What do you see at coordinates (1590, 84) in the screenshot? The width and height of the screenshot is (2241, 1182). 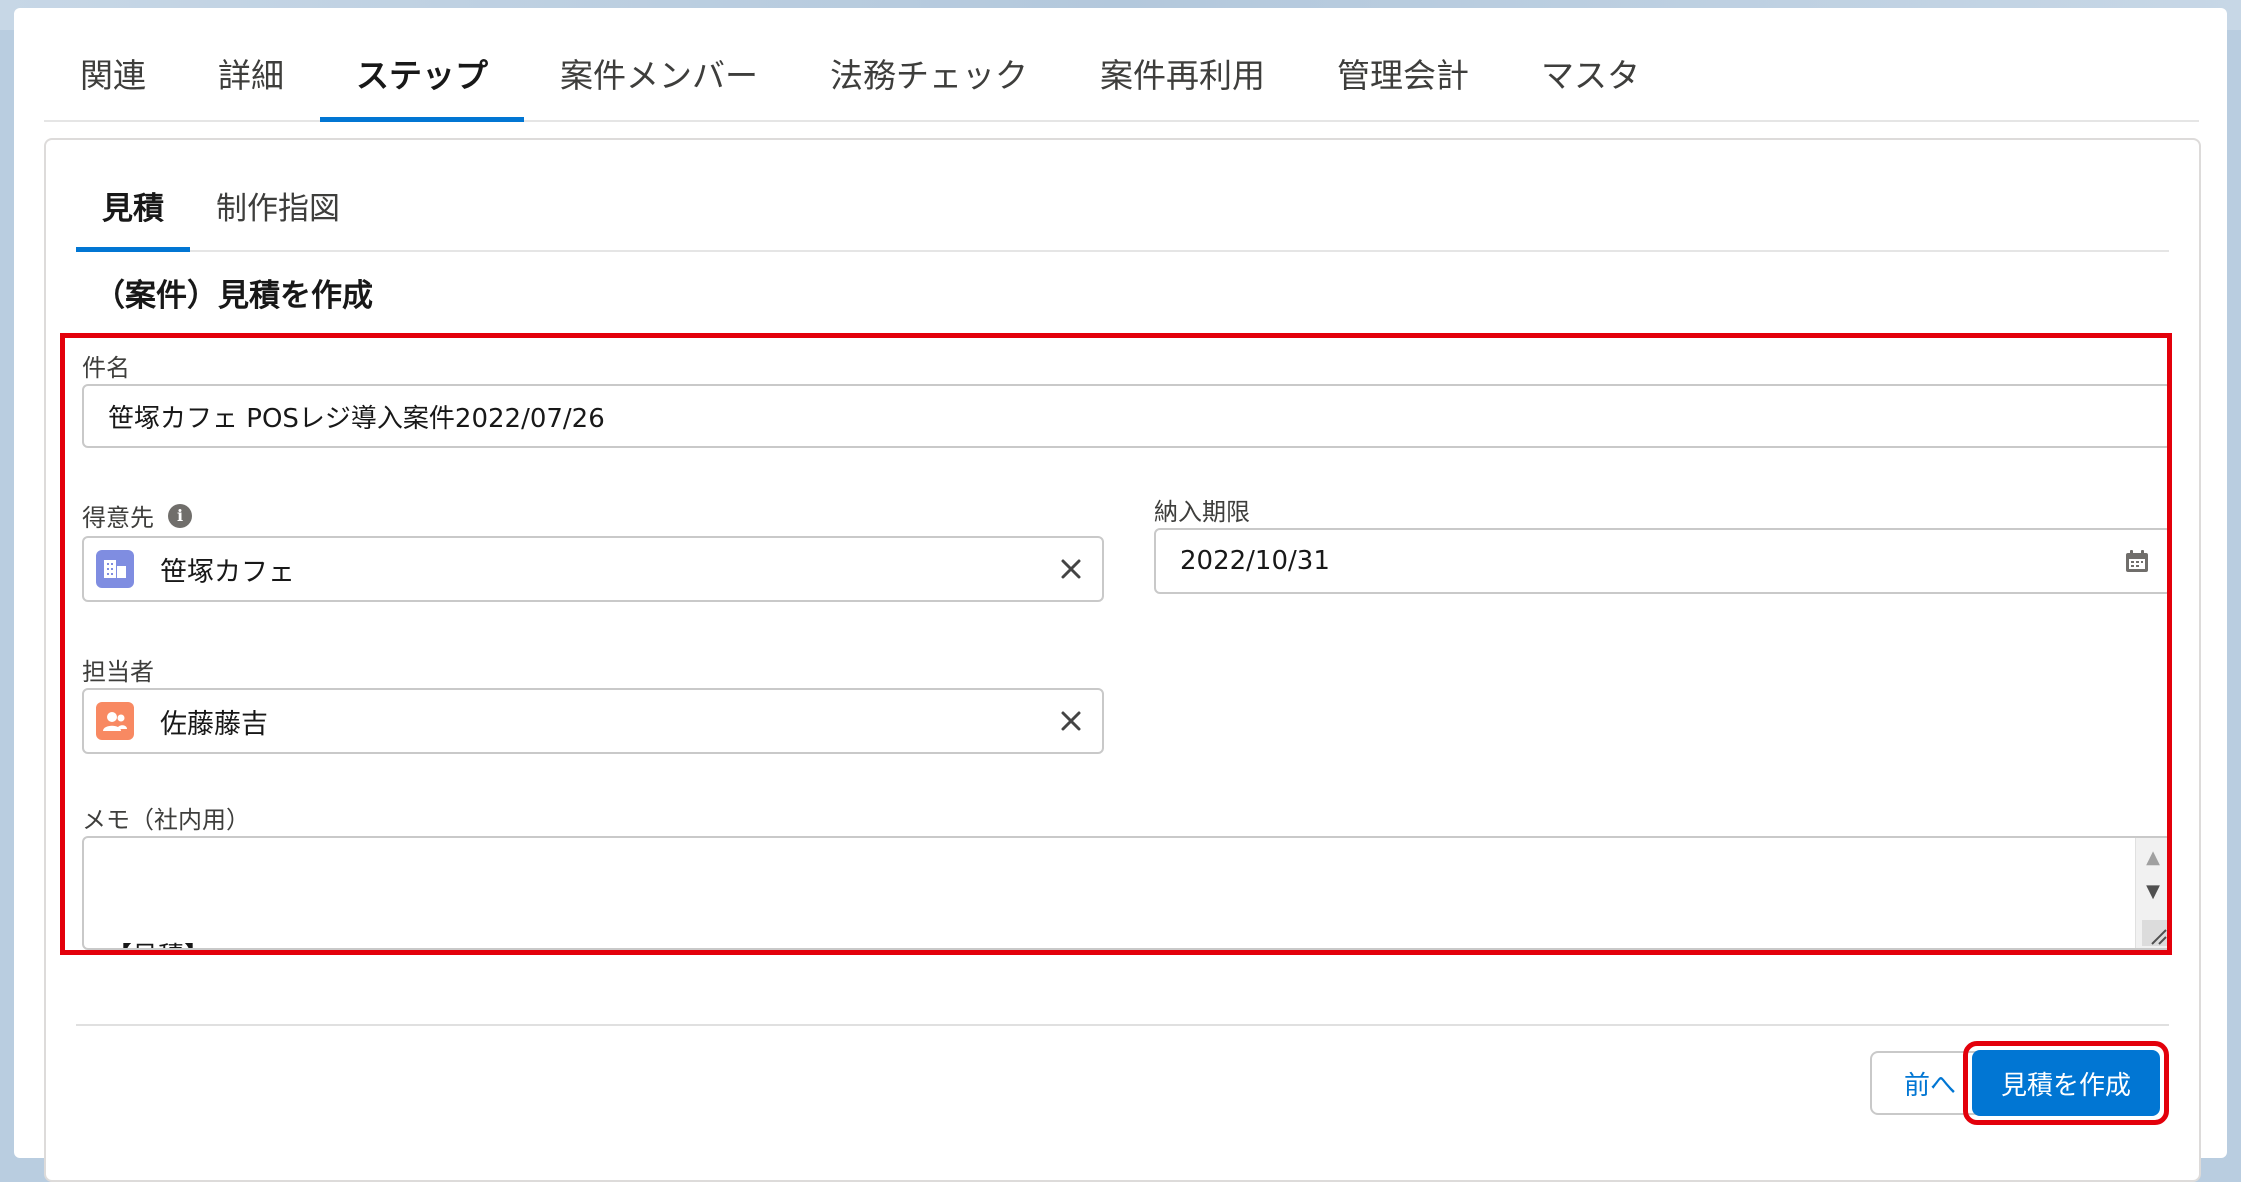 I see `tab-master: マスタ` at bounding box center [1590, 84].